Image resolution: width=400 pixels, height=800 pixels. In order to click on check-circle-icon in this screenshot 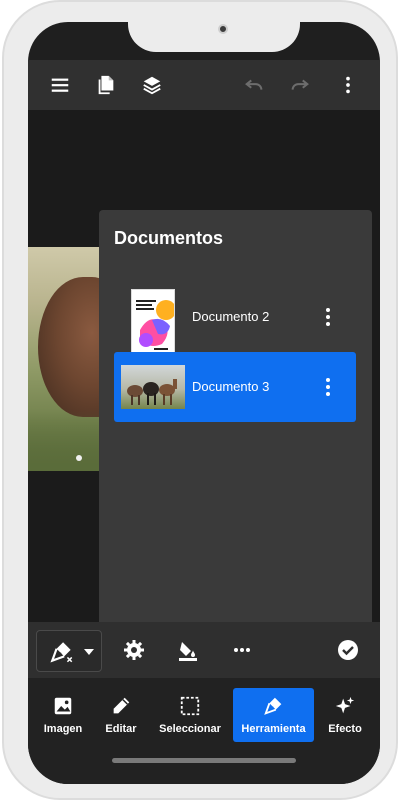, I will do `click(348, 650)`.